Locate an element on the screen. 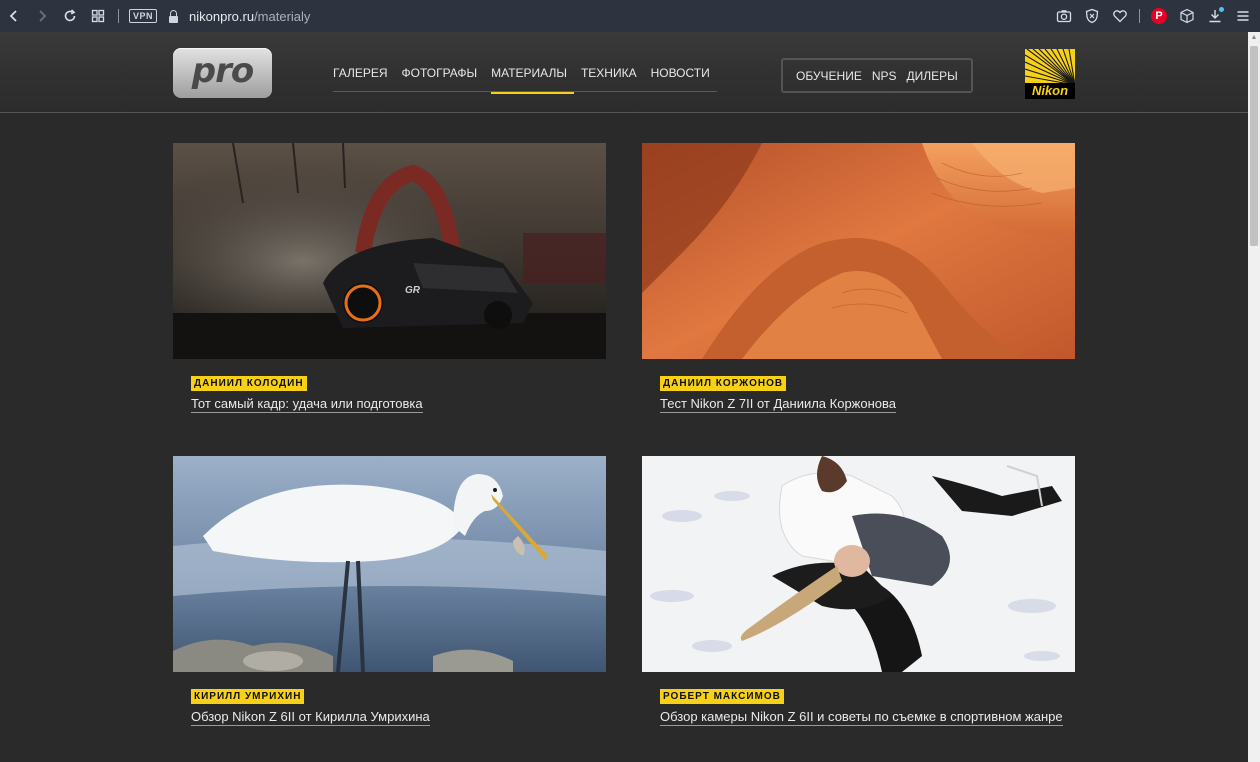  scroll-thumb is located at coordinates (1254, 146).